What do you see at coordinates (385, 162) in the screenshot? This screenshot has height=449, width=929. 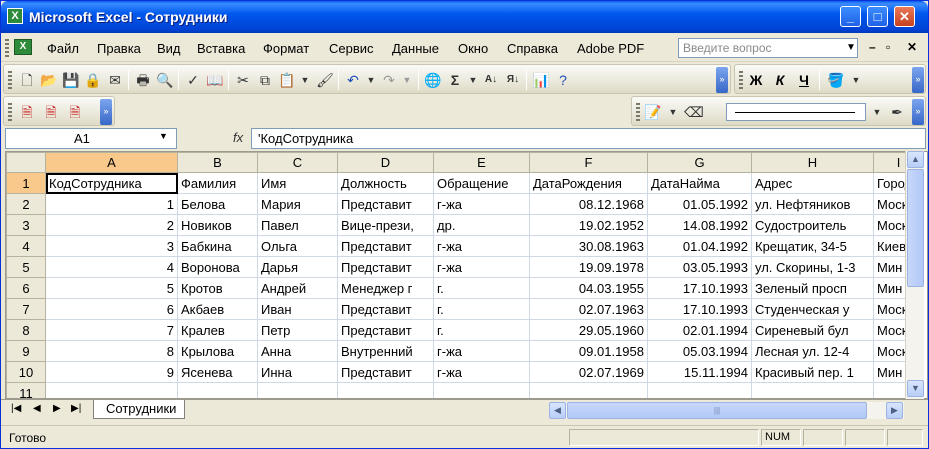 I see `column-header: D` at bounding box center [385, 162].